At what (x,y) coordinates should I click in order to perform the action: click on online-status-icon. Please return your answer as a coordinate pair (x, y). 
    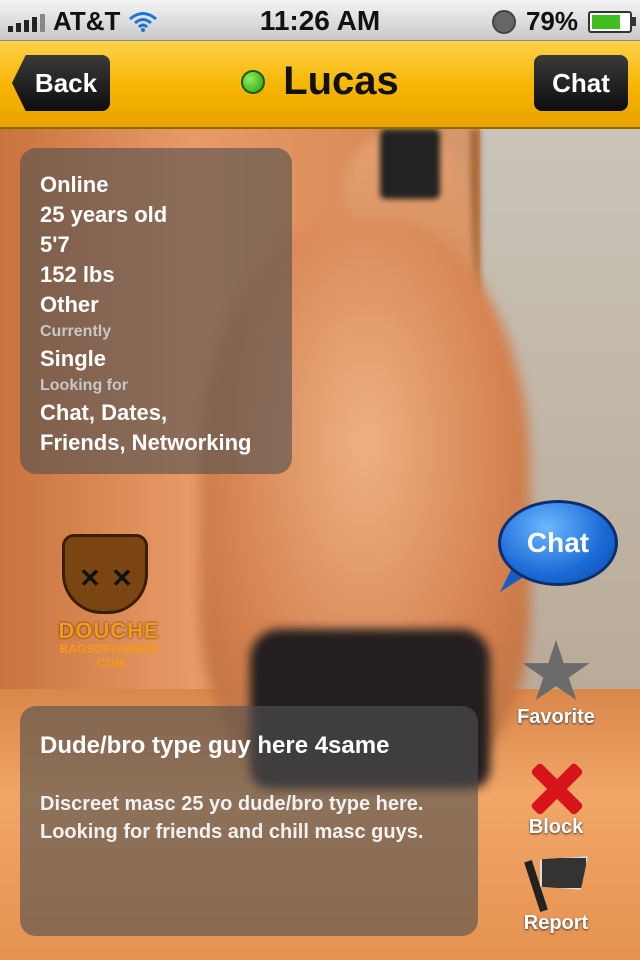
    Looking at the image, I should click on (253, 81).